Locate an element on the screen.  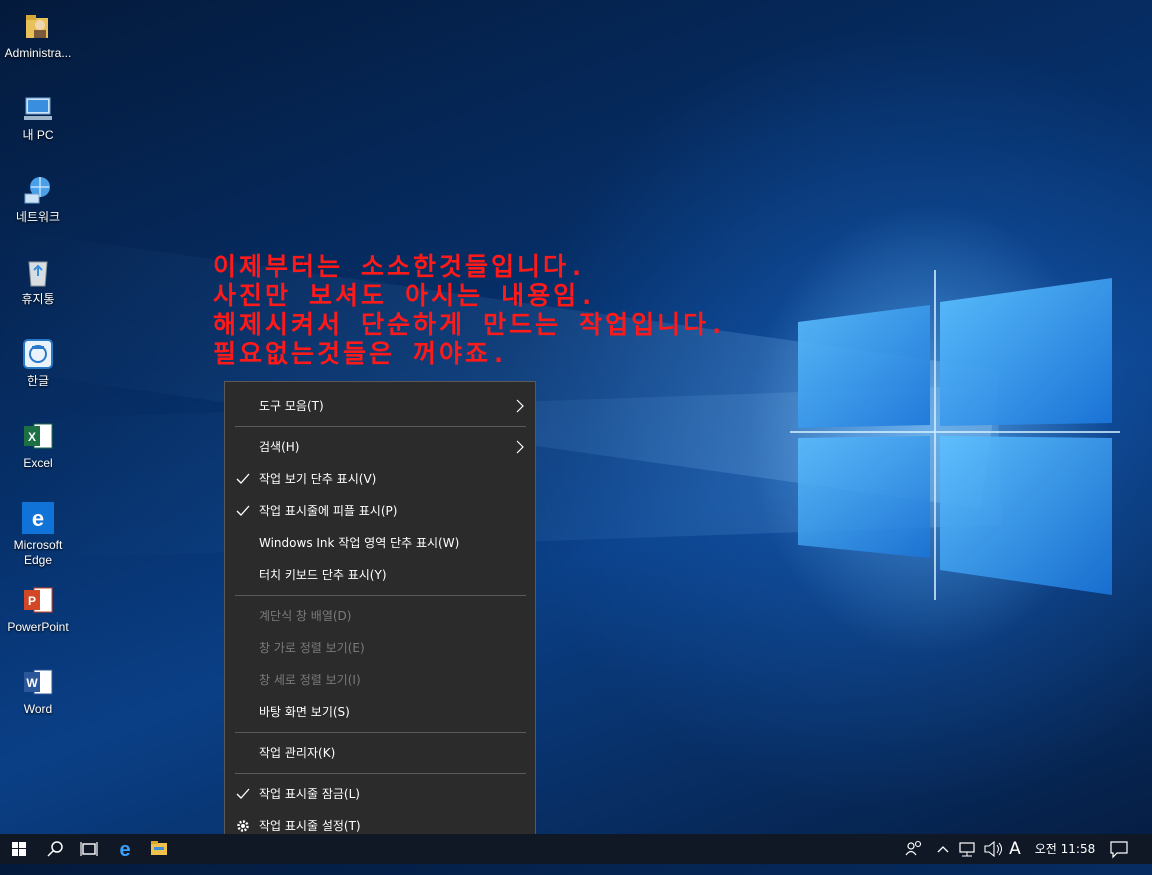
menu-item-label: 작업 관리자(K) is located at coordinates (297, 753).